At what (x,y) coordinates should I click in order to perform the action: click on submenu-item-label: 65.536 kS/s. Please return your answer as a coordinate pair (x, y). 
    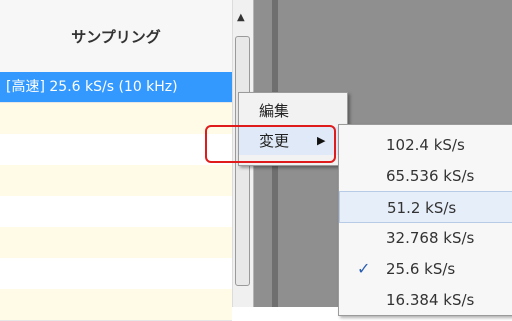
    Looking at the image, I should click on (430, 176).